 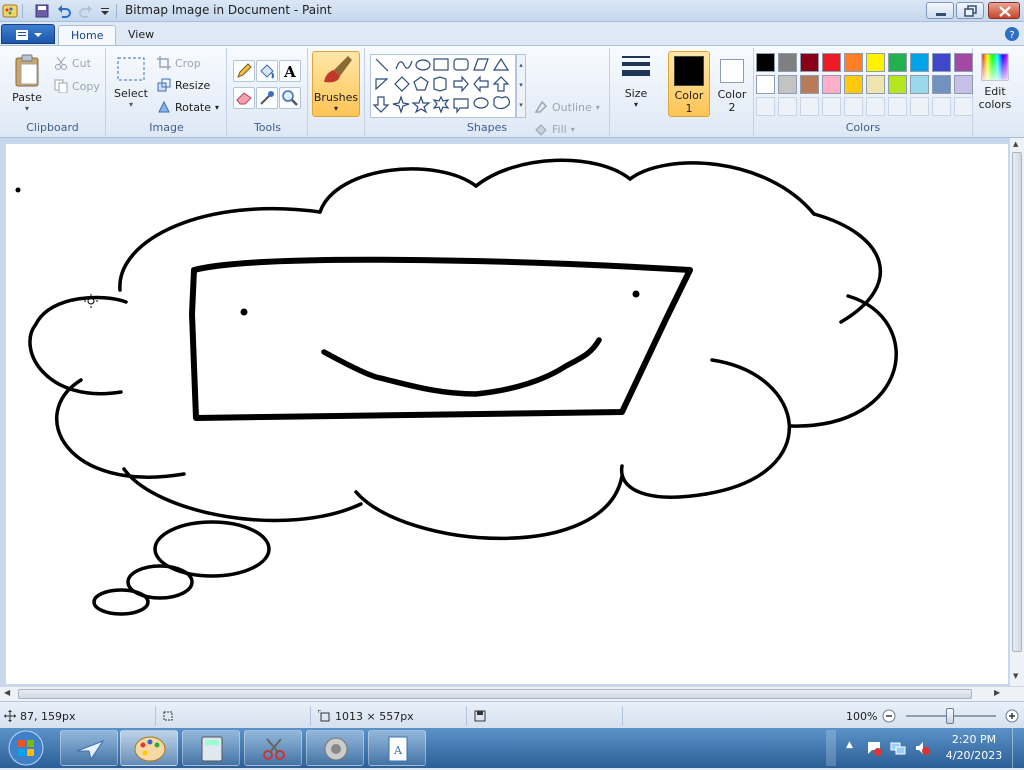 What do you see at coordinates (131, 85) in the screenshot?
I see `select-button: Select ▾` at bounding box center [131, 85].